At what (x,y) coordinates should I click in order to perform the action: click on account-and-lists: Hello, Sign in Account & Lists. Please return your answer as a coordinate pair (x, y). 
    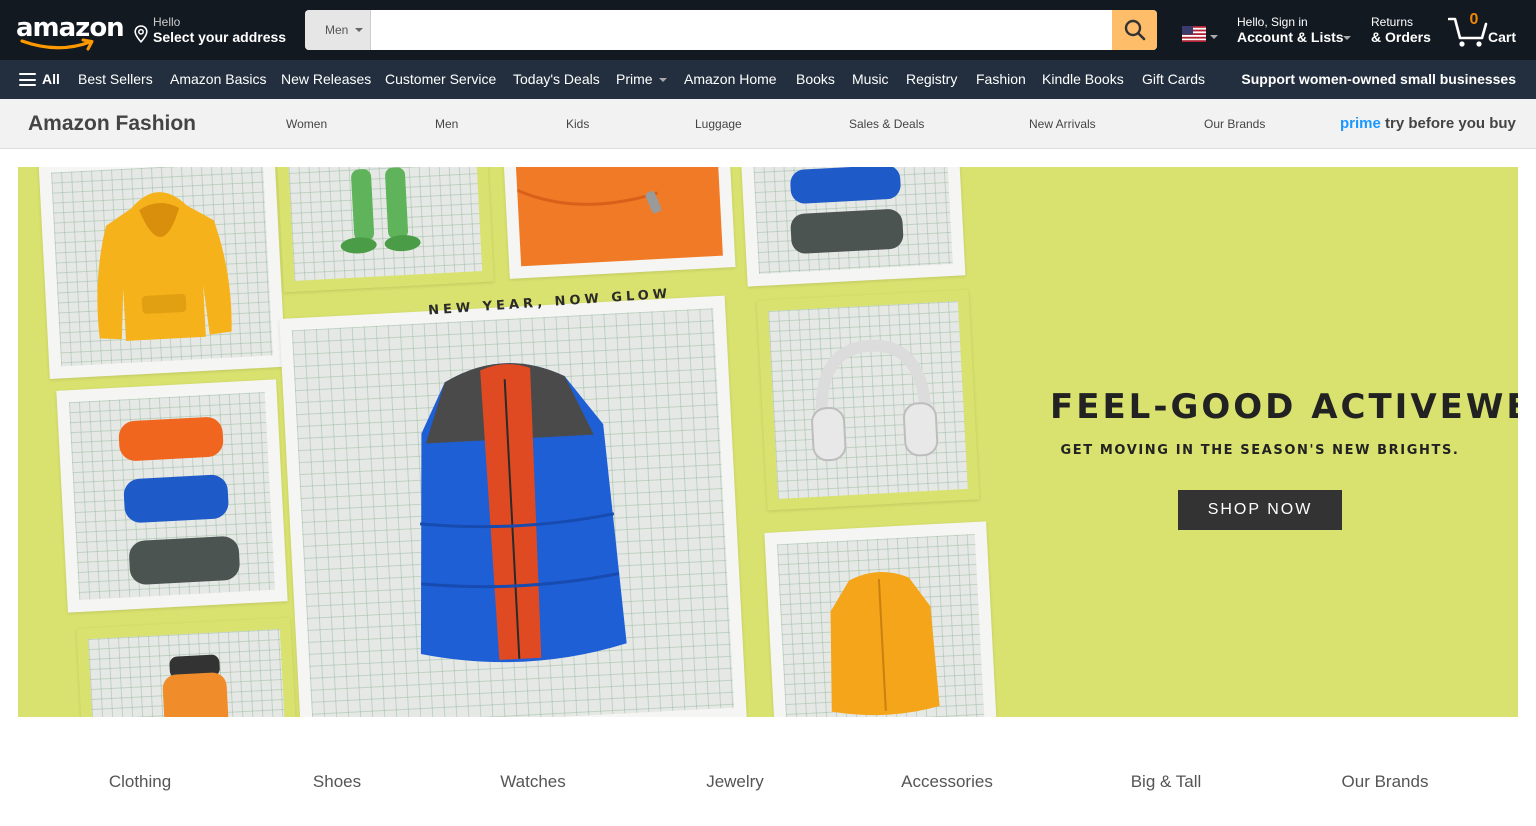
    Looking at the image, I should click on (1296, 30).